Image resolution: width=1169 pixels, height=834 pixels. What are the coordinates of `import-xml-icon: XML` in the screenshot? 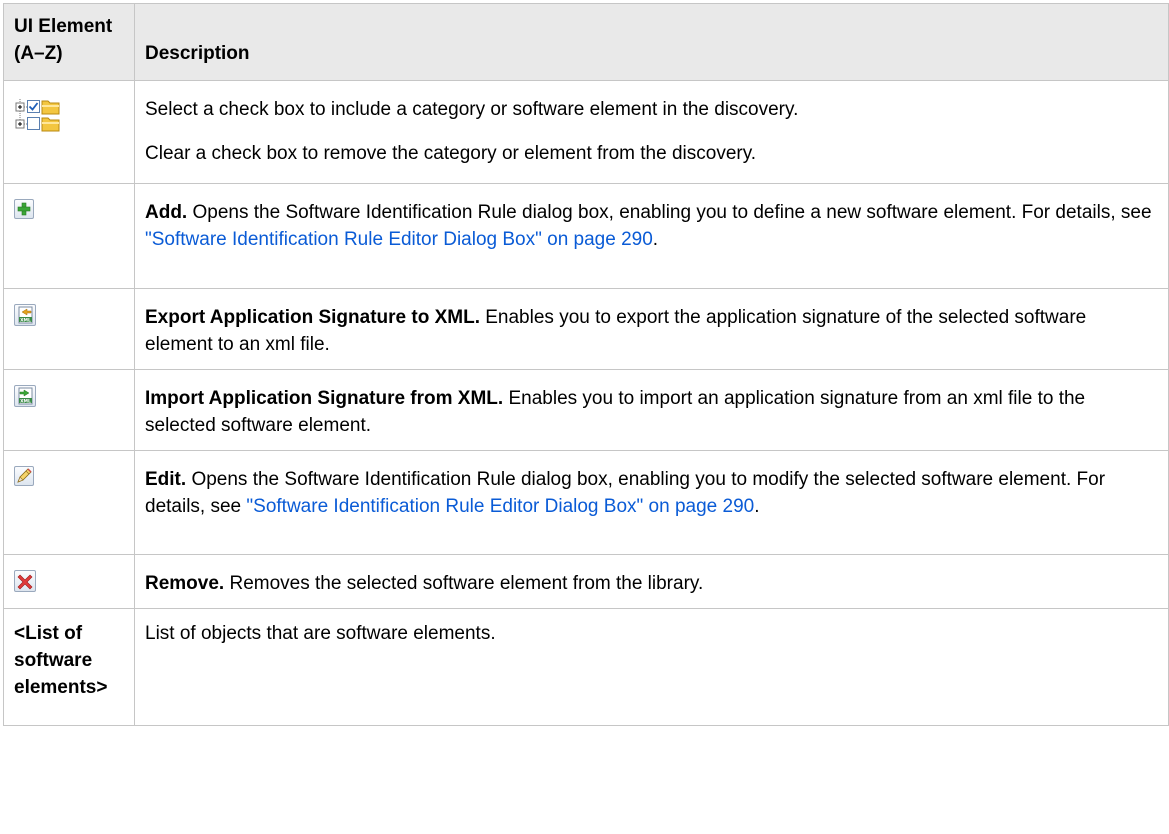 It's located at (25, 396).